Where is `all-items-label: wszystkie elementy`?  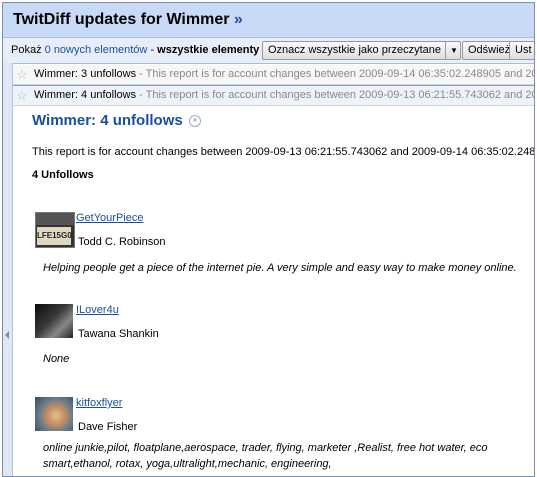
all-items-label: wszystkie elementy is located at coordinates (208, 50).